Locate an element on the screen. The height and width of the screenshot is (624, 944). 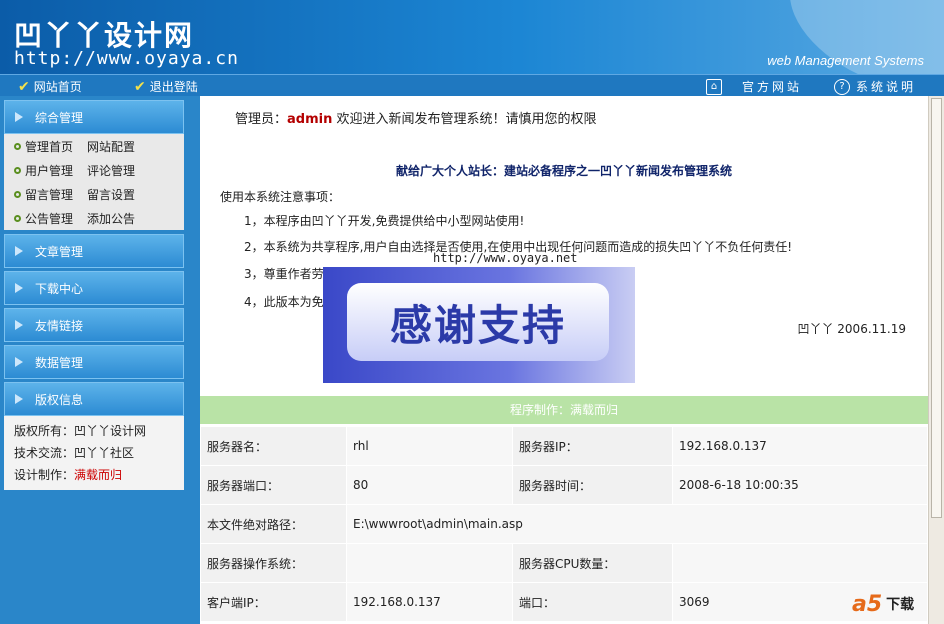
menu-data: 数据管理 is located at coordinates (94, 362).